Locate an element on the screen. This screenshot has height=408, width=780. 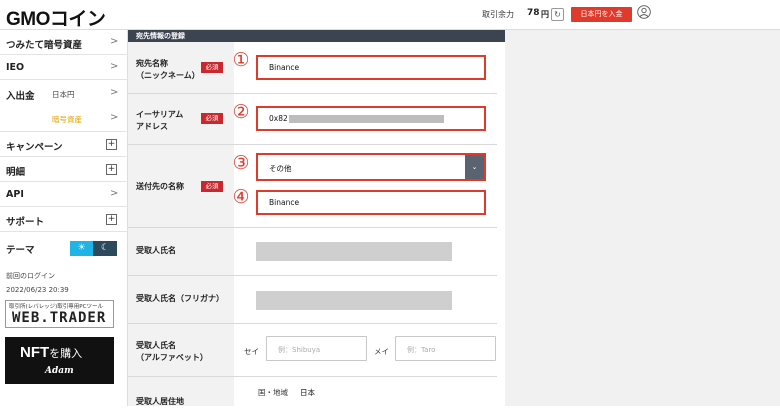
sidebar-item-tsumitate: つみたて暗号資産 > is located at coordinates (64, 42).